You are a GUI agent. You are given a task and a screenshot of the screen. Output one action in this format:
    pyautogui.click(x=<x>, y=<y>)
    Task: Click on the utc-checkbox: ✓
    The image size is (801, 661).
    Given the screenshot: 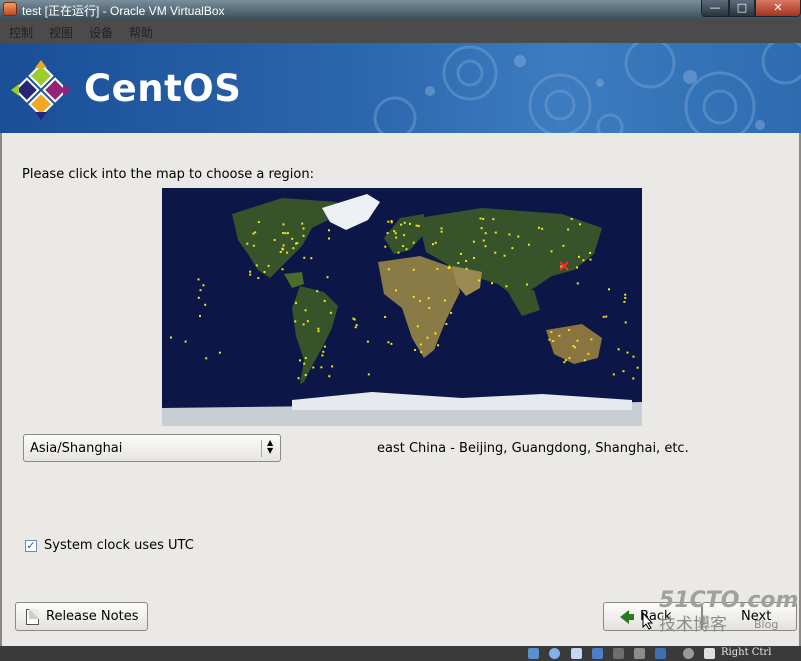 What is the action you would take?
    pyautogui.click(x=31, y=546)
    